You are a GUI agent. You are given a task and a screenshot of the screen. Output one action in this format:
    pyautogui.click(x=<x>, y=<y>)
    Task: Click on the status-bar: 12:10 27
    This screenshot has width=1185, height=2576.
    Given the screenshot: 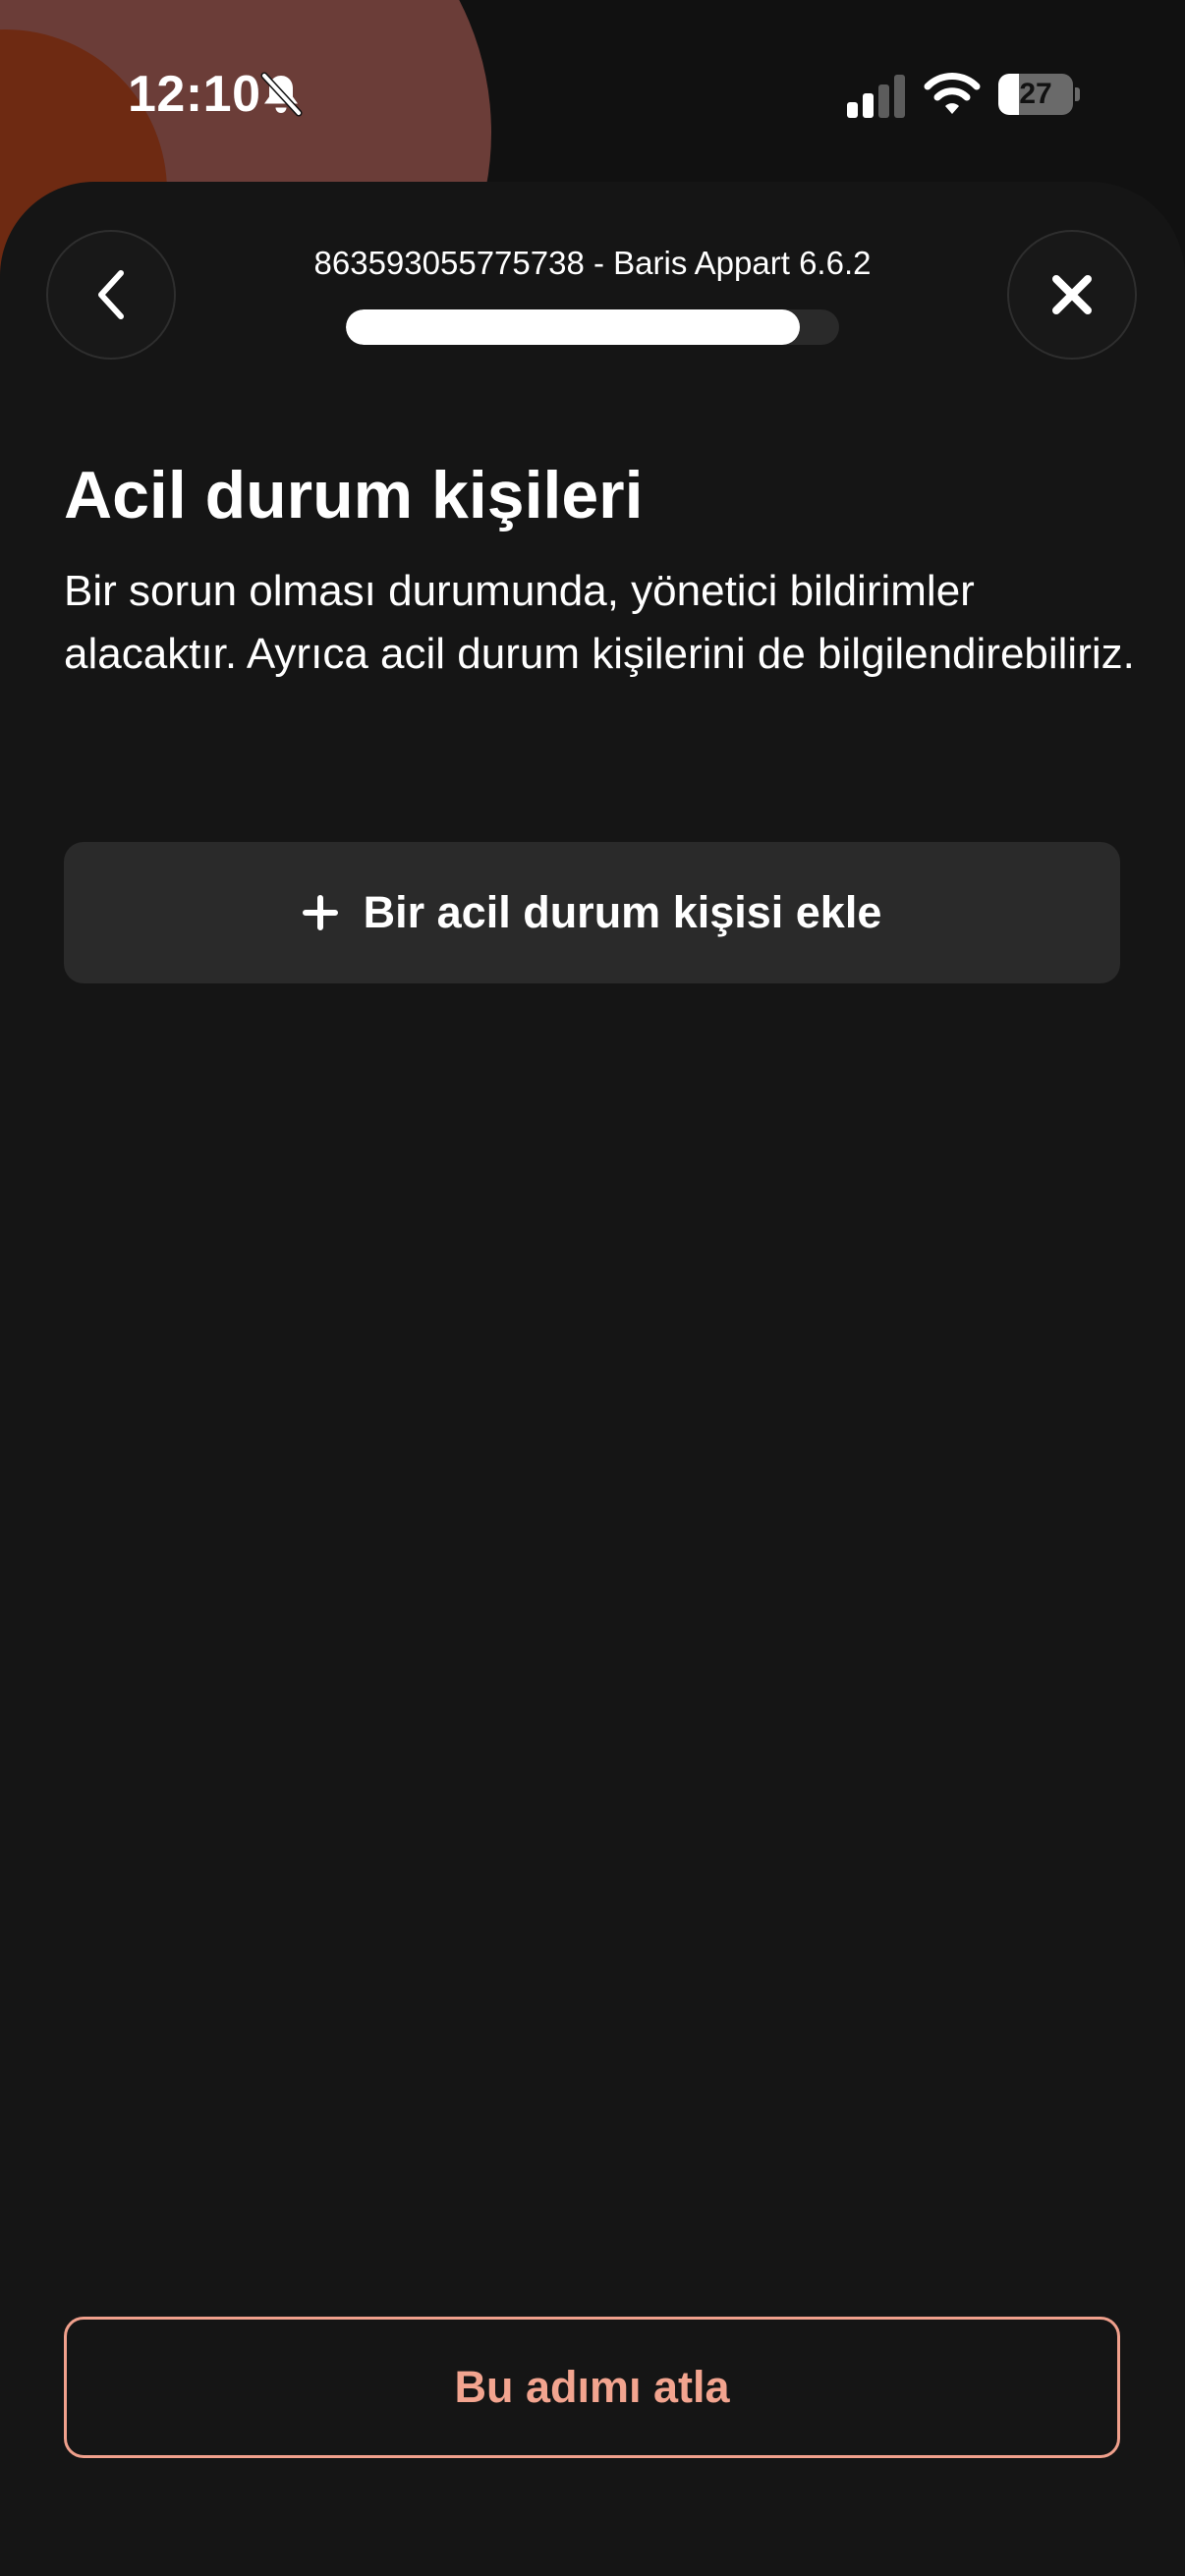 What is the action you would take?
    pyautogui.click(x=592, y=91)
    